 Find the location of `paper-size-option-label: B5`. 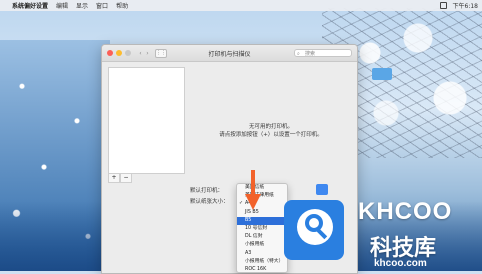

paper-size-option-label: B5 is located at coordinates (248, 220).